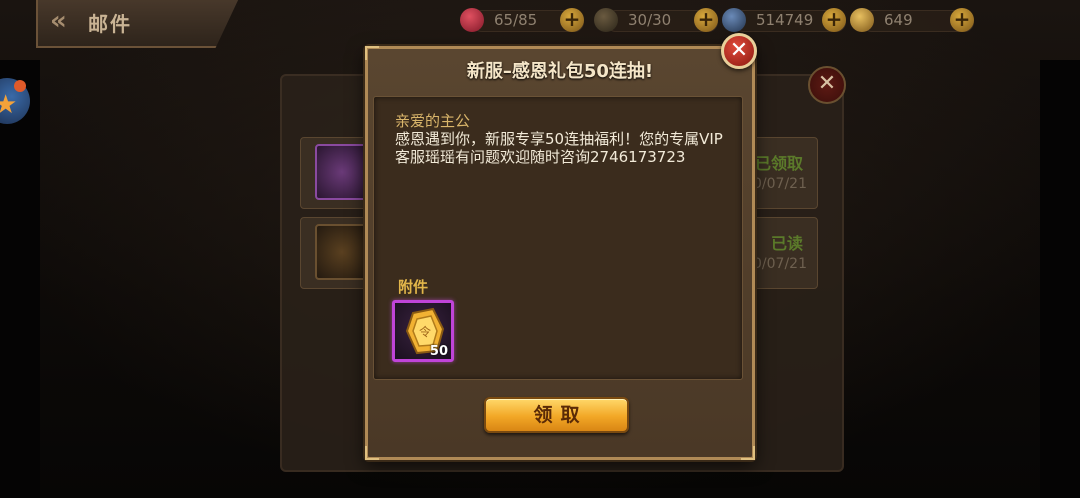  Describe the element at coordinates (834, 20) in the screenshot. I see `add-coin-button: +` at that location.